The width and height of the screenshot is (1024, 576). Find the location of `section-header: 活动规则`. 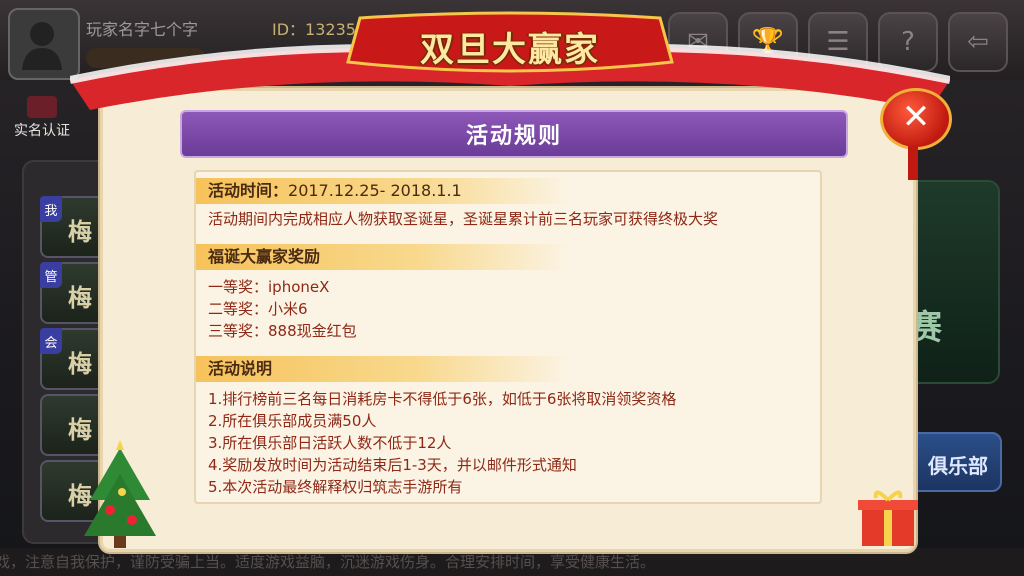

section-header: 活动规则 is located at coordinates (514, 134).